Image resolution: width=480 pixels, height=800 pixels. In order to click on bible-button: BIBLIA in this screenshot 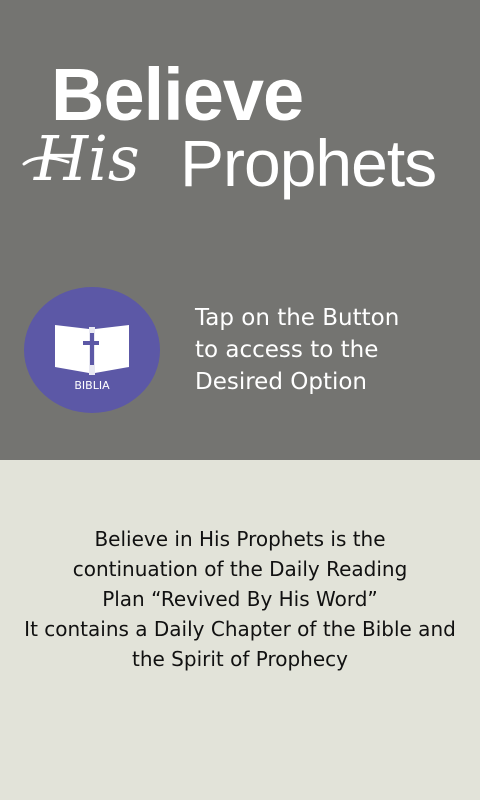, I will do `click(92, 350)`.